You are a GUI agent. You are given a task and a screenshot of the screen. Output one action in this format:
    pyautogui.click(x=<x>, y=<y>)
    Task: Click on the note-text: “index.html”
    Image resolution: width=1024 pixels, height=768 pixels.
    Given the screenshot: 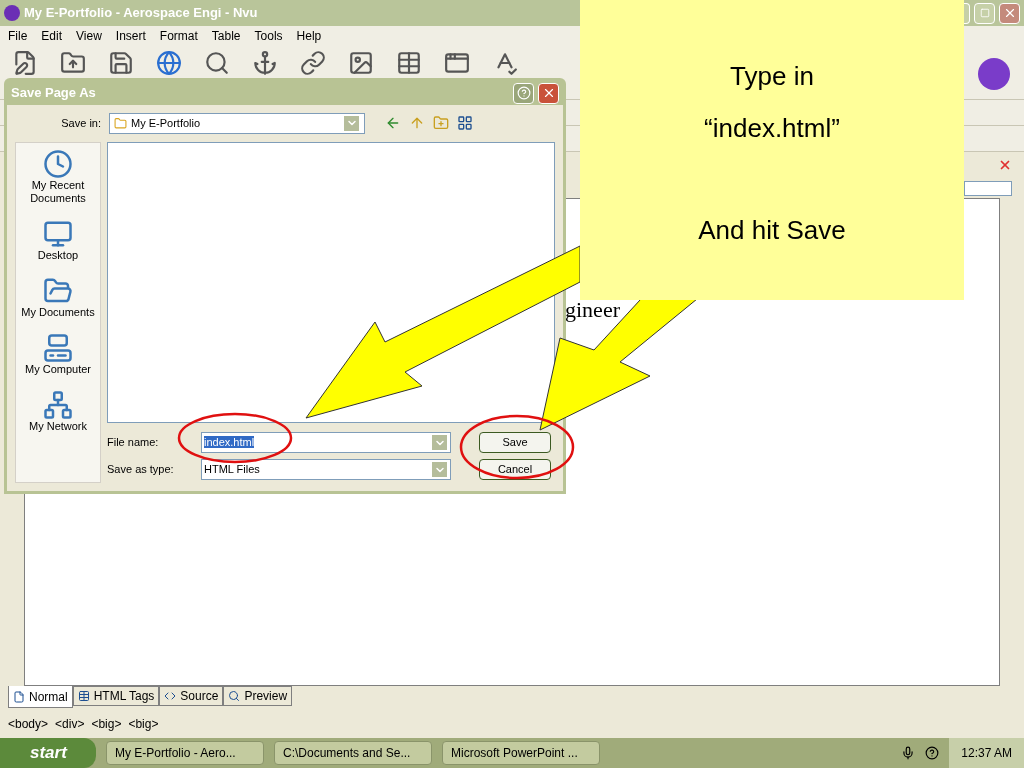 What is the action you would take?
    pyautogui.click(x=772, y=128)
    